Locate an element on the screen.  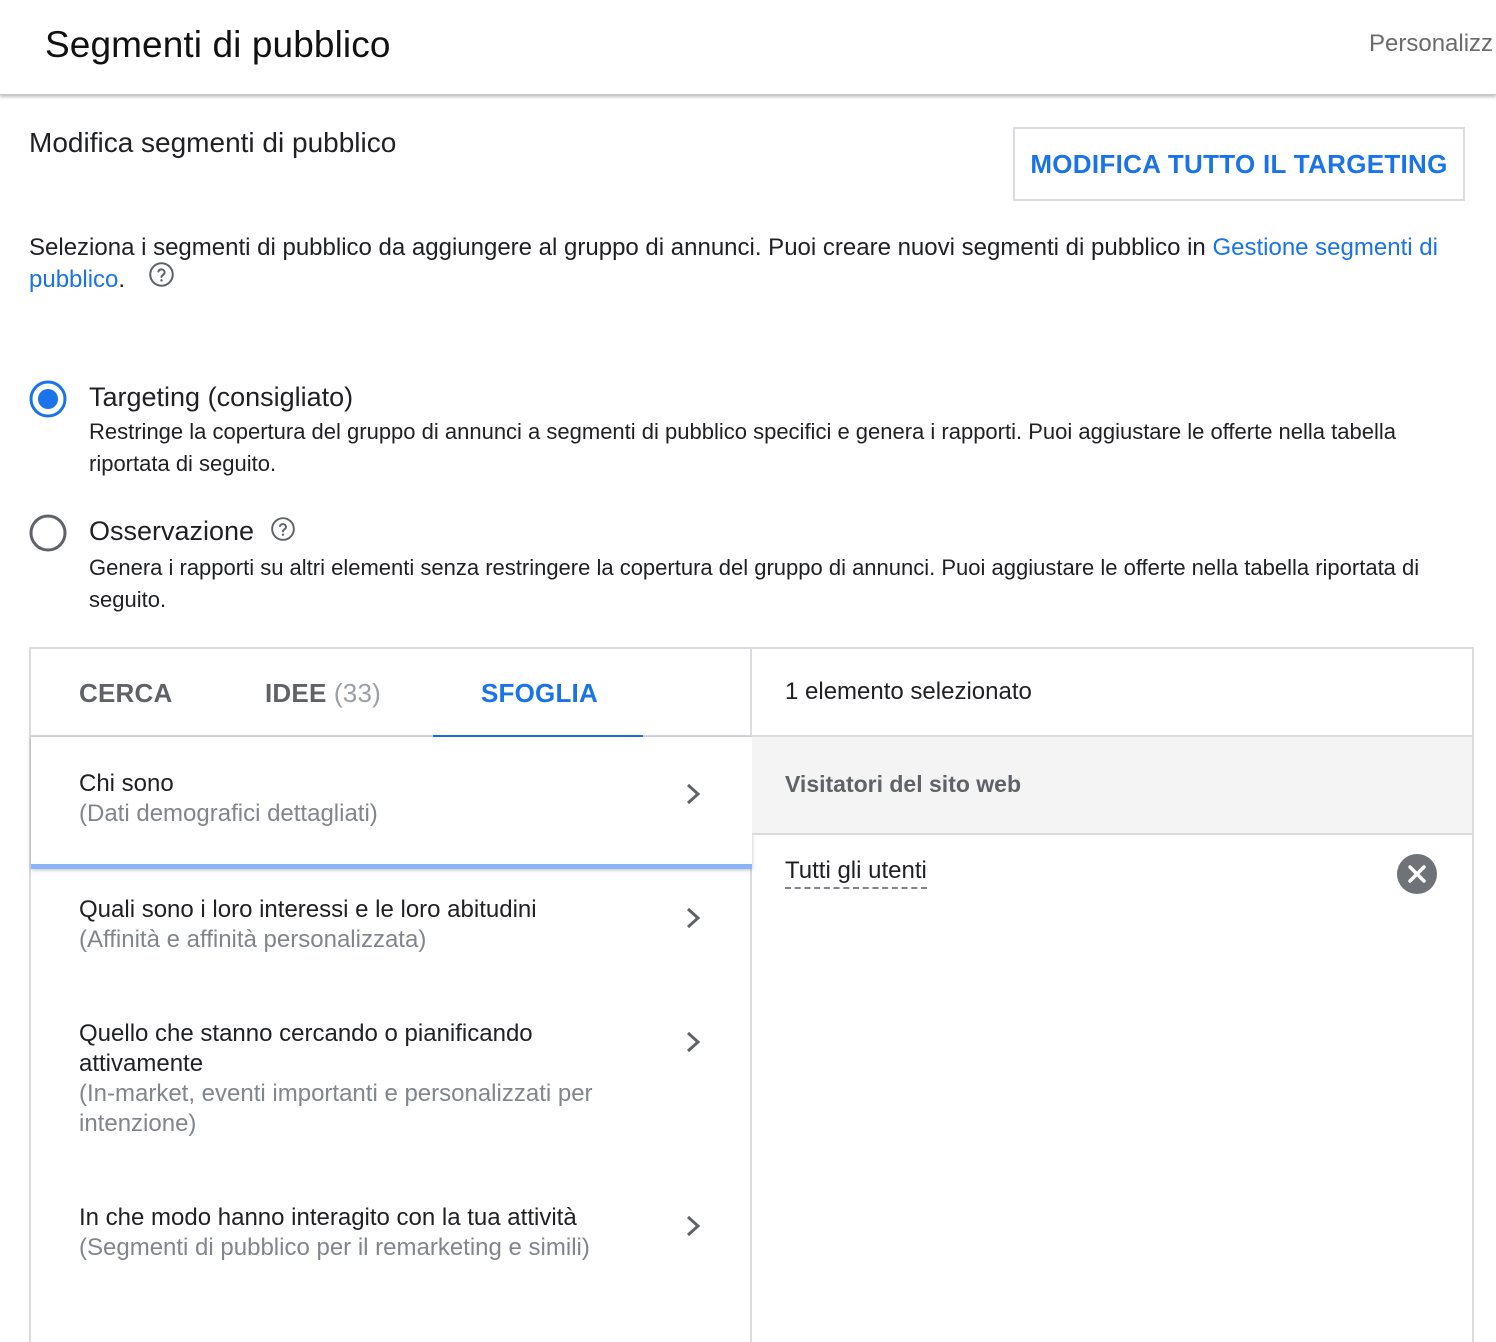
browse-item-subtitle: (Dati demografici dettagliati) is located at coordinates (228, 813).